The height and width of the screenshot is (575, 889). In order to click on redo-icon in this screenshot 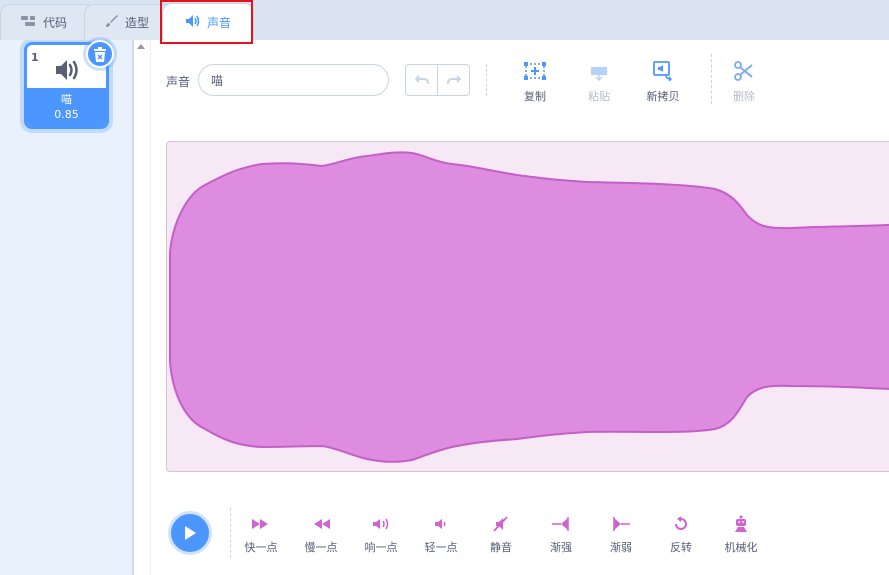, I will do `click(453, 80)`.